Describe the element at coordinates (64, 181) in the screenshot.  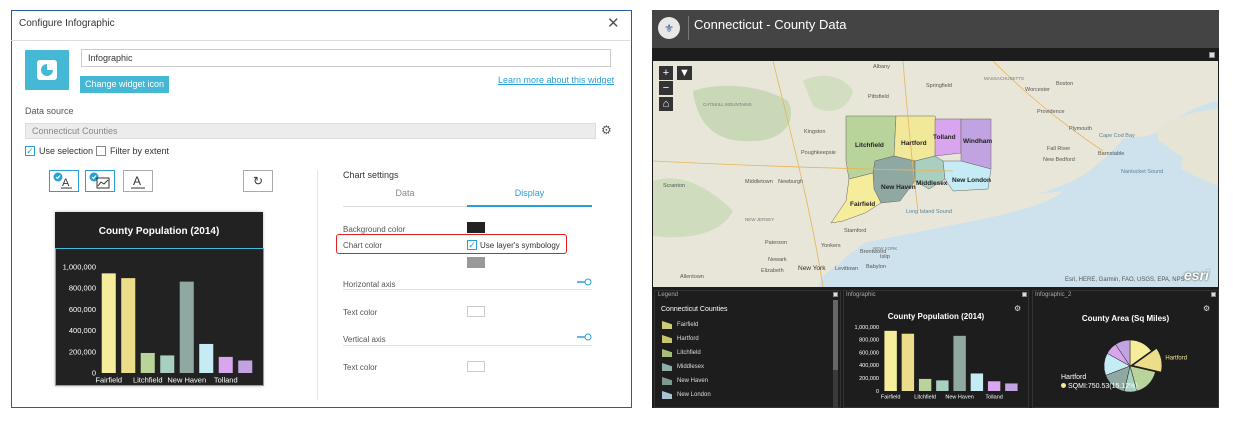
I see `text-template-button: A` at that location.